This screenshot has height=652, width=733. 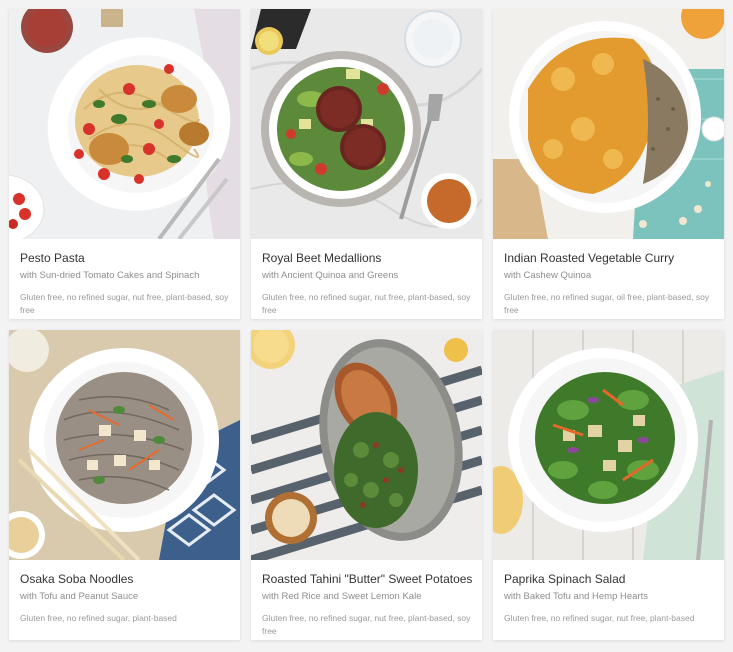 What do you see at coordinates (548, 275) in the screenshot?
I see `meal-subtitle: with Cashew Quinoa` at bounding box center [548, 275].